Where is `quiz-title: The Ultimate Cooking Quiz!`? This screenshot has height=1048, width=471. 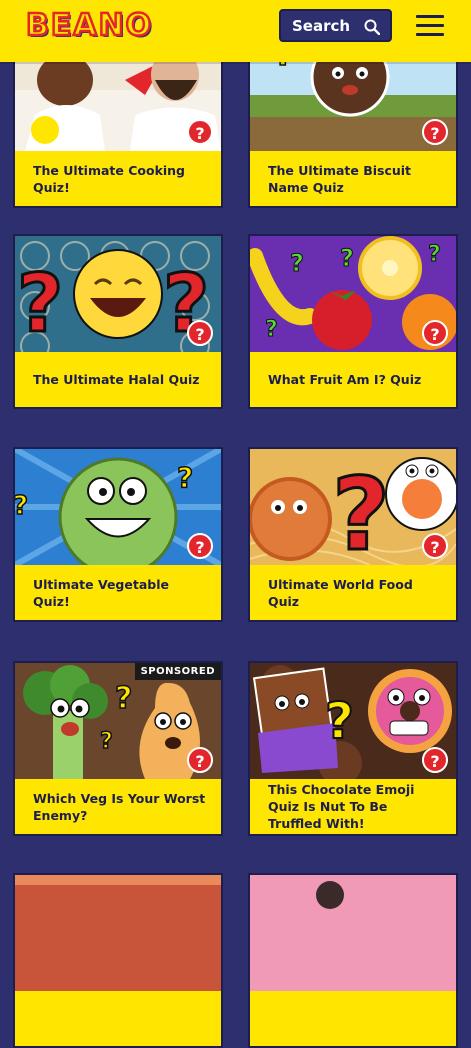 quiz-title: The Ultimate Cooking Quiz! is located at coordinates (109, 178).